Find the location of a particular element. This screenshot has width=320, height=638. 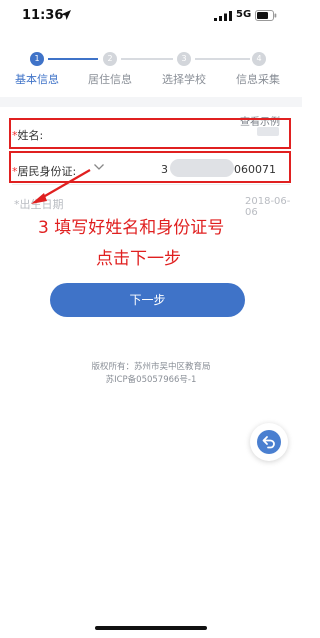

network-type: 5G is located at coordinates (244, 14).